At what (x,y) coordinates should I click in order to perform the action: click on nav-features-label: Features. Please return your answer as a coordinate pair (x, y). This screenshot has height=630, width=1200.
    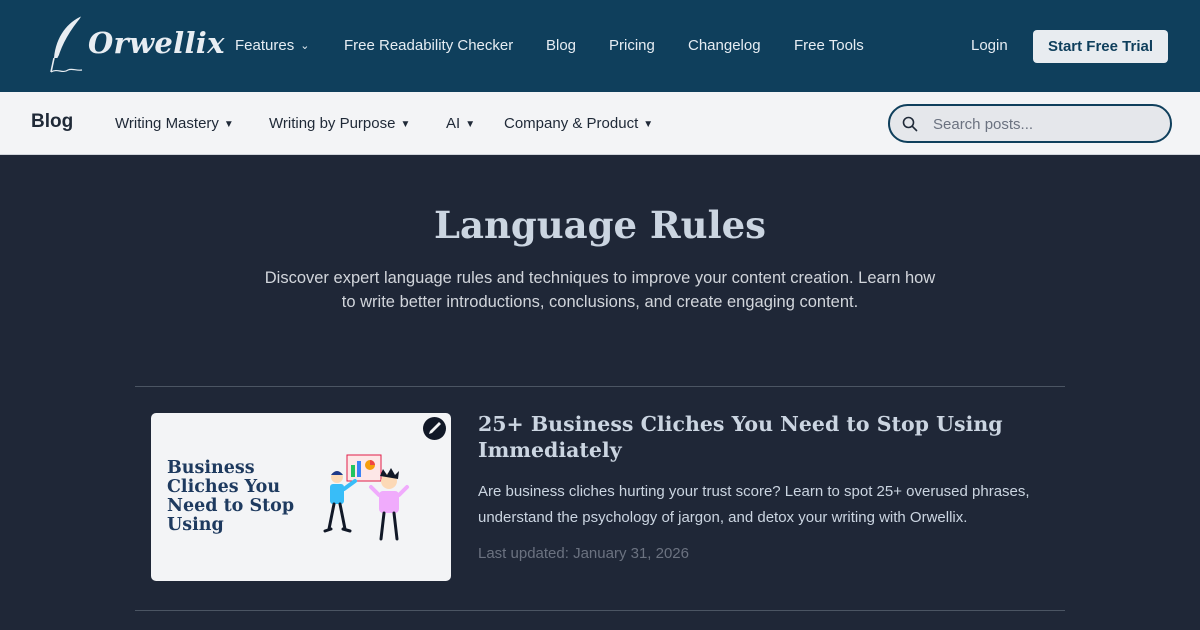
    Looking at the image, I should click on (265, 45).